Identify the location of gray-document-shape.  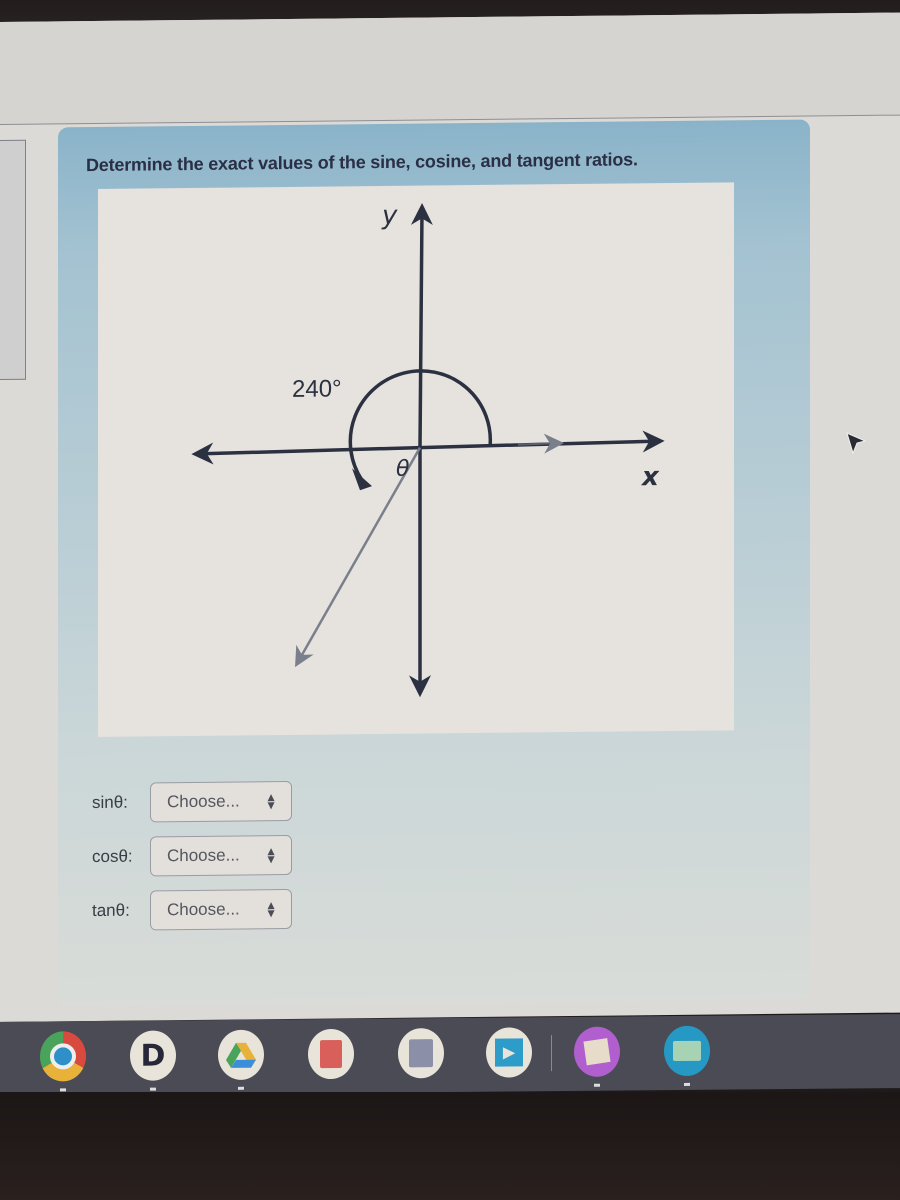
(421, 1053).